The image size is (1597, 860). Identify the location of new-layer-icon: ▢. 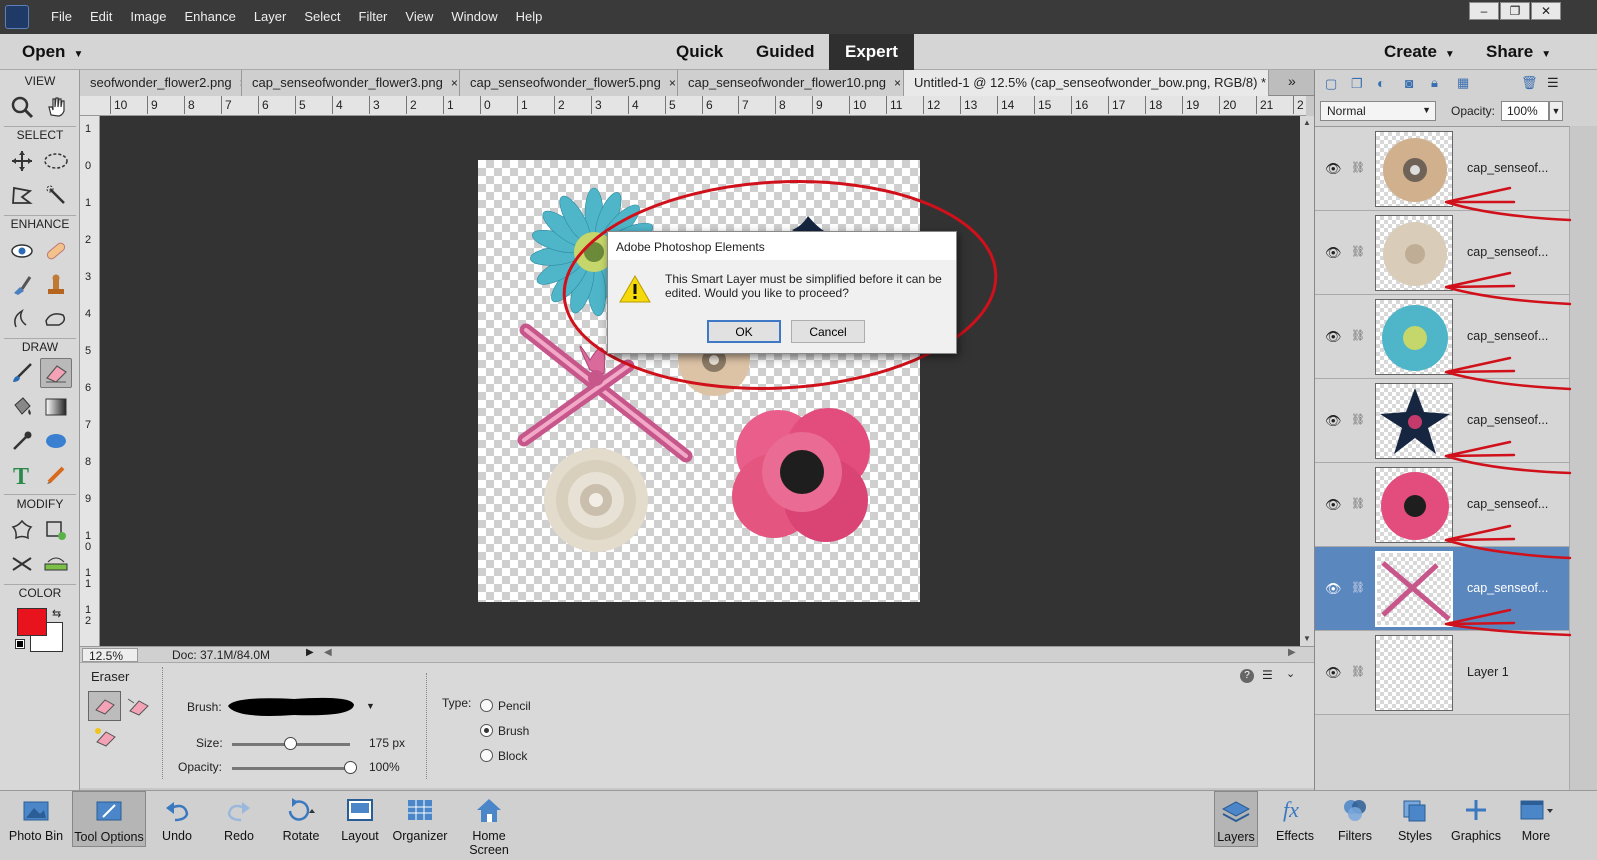
(1331, 84).